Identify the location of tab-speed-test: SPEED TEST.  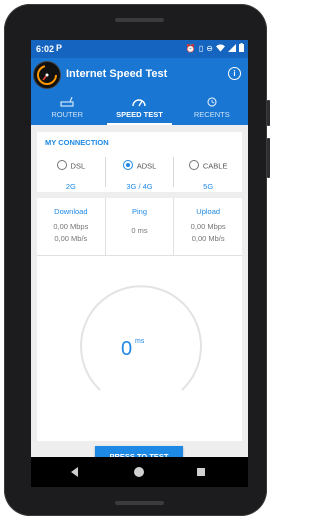
(139, 108).